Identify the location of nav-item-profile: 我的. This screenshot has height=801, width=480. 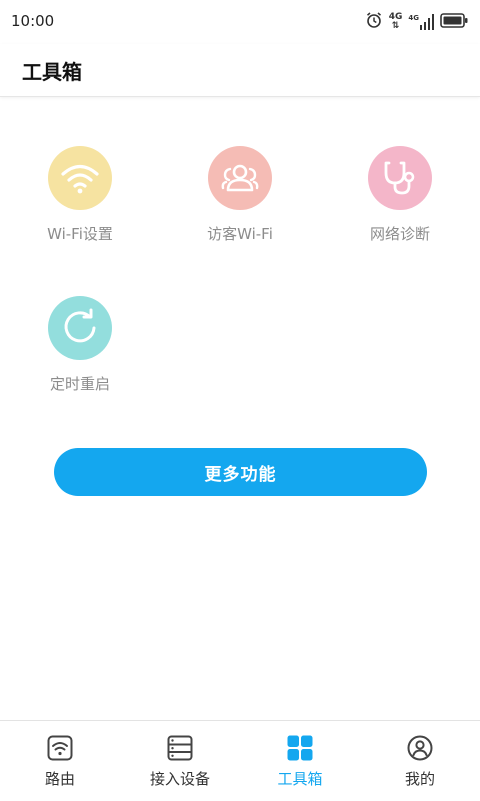
(420, 761).